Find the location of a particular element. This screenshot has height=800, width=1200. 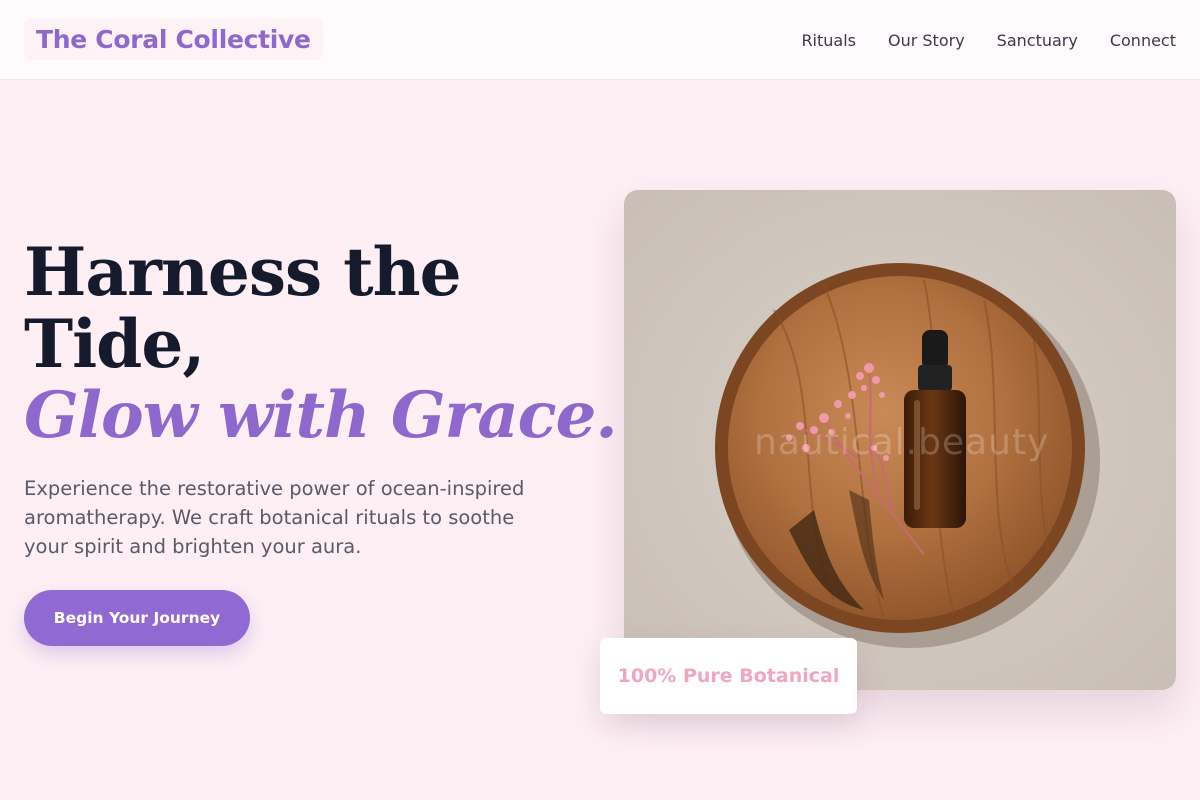

photo-watermark: nautical.beauty is located at coordinates (902, 442).